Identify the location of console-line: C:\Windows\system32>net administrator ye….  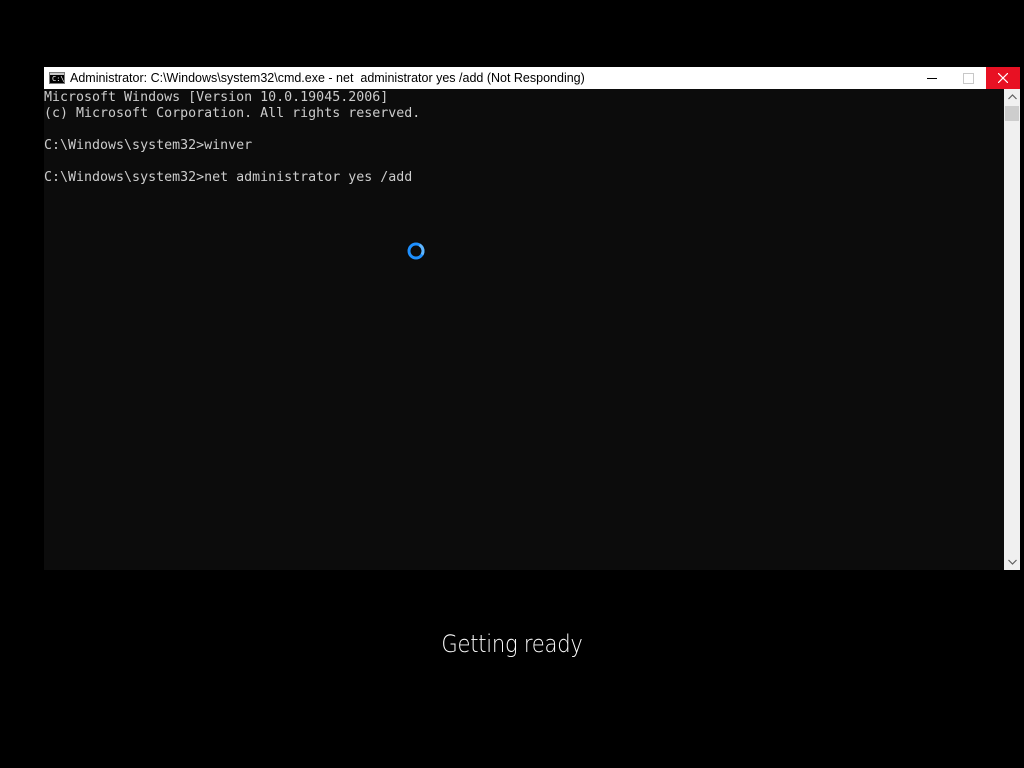
(228, 177).